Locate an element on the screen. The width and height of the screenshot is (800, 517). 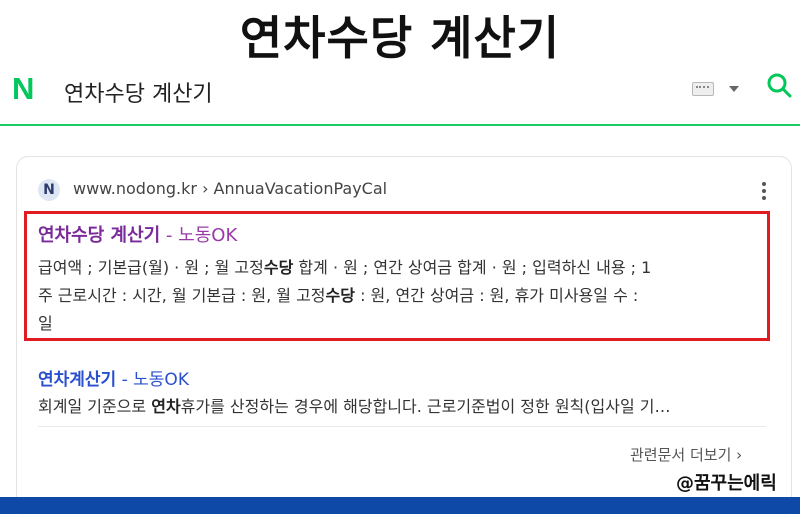
result-title: 연차수당 계산기 - 노동OK is located at coordinates (137, 234).